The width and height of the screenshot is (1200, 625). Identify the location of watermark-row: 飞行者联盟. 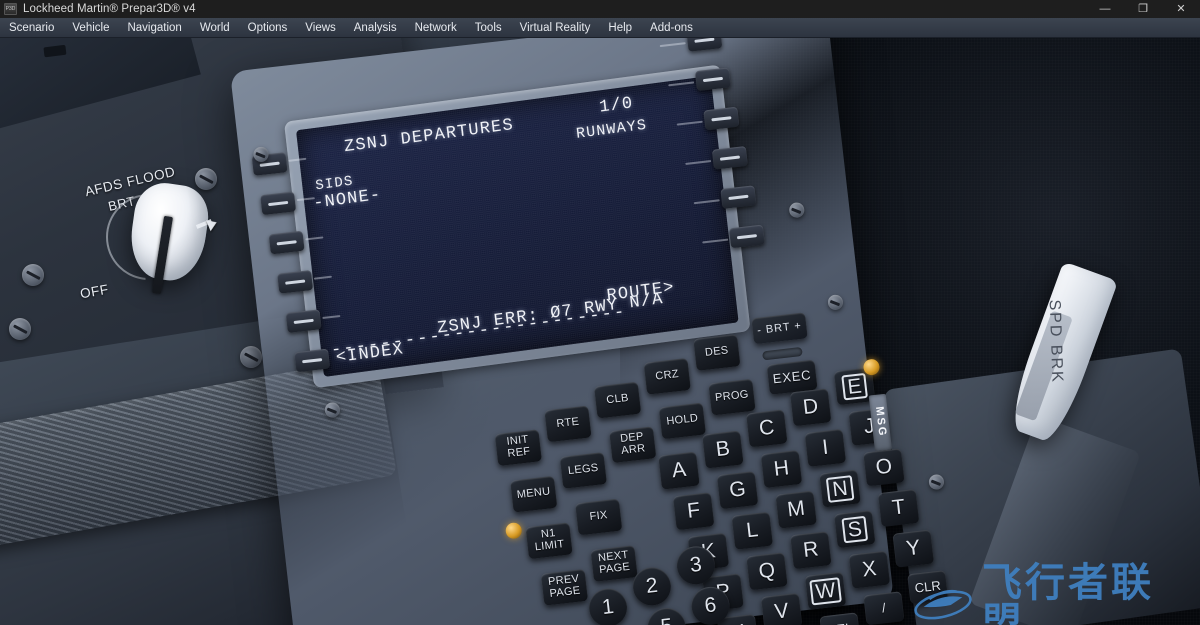
(1052, 594).